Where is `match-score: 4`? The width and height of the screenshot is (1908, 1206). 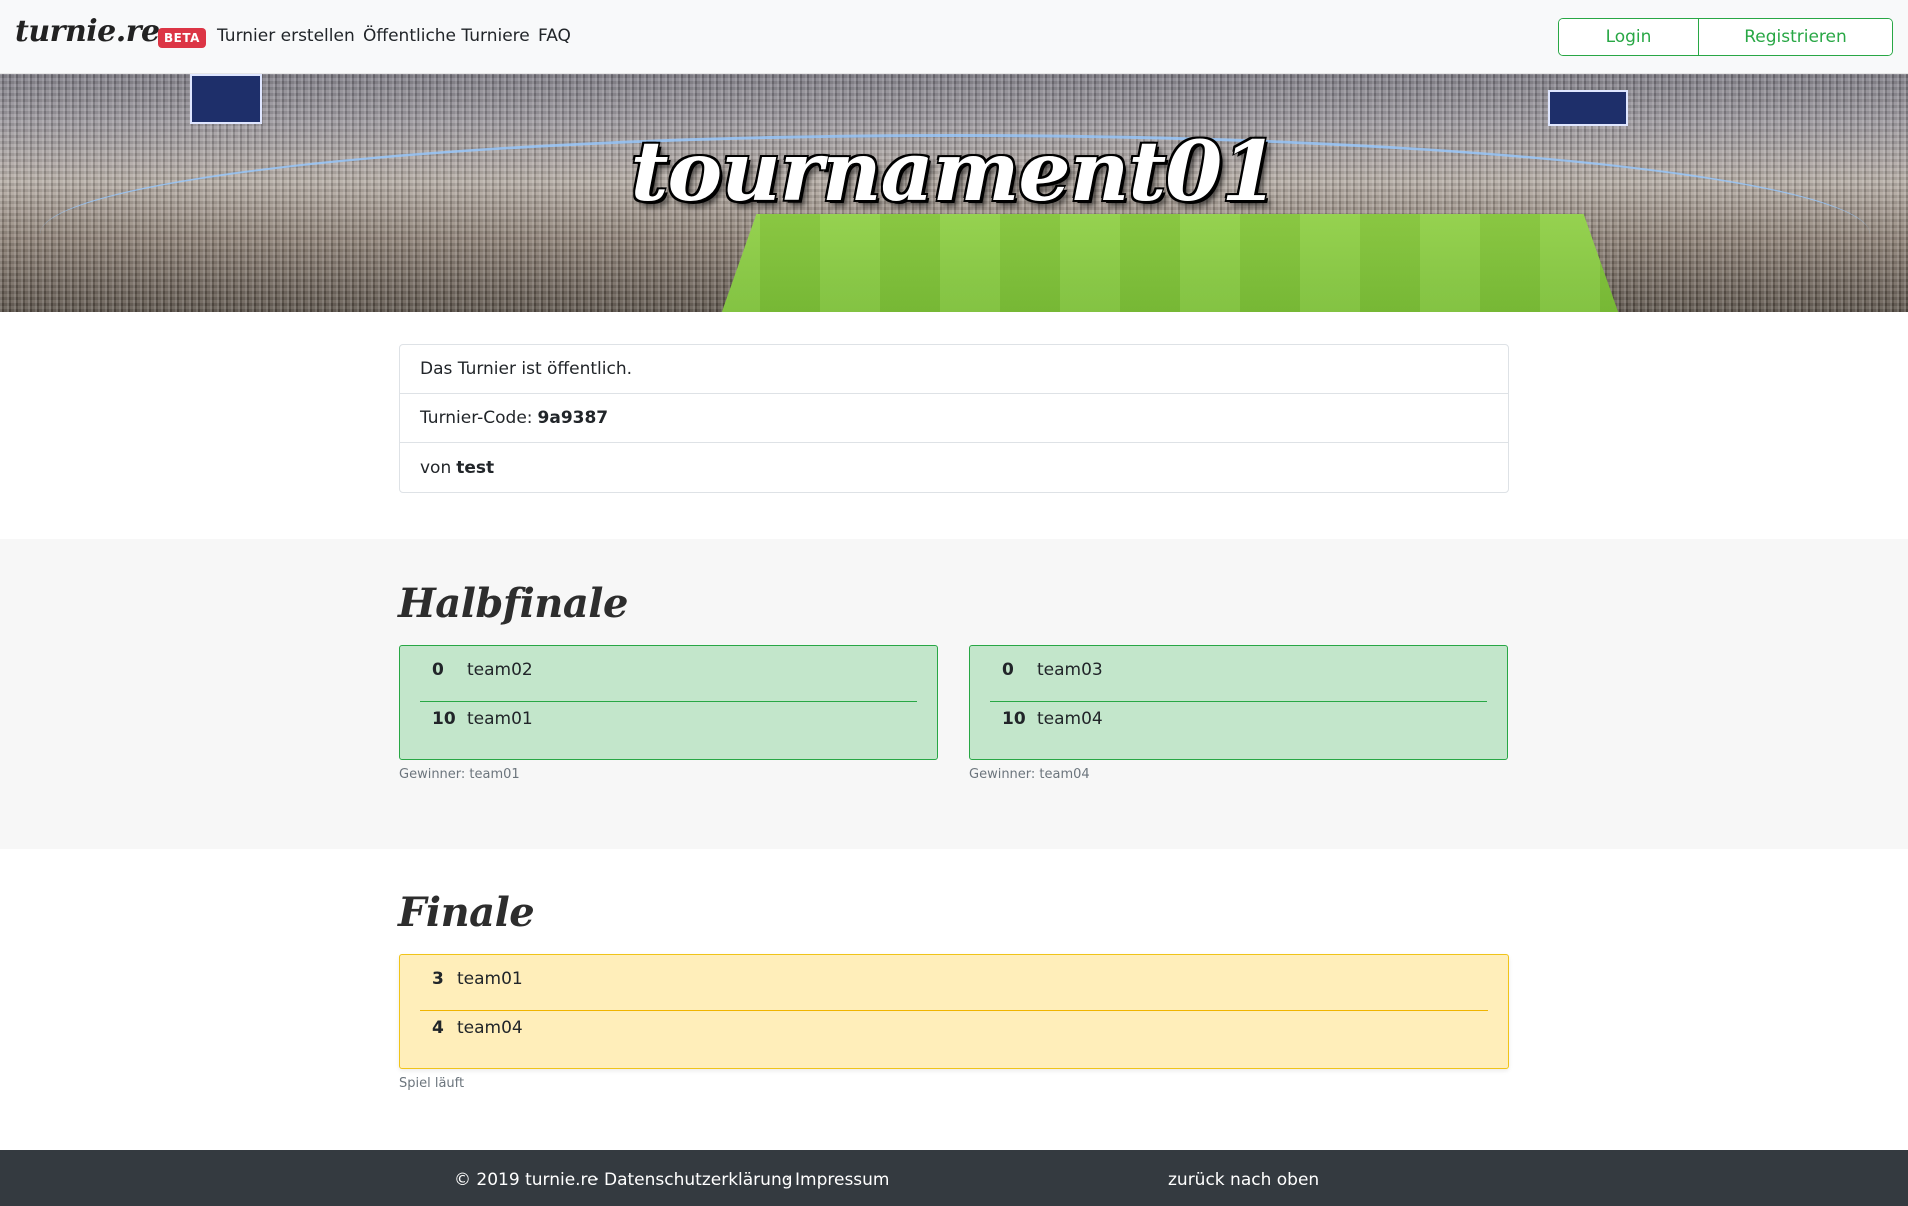
match-score: 4 is located at coordinates (438, 1028).